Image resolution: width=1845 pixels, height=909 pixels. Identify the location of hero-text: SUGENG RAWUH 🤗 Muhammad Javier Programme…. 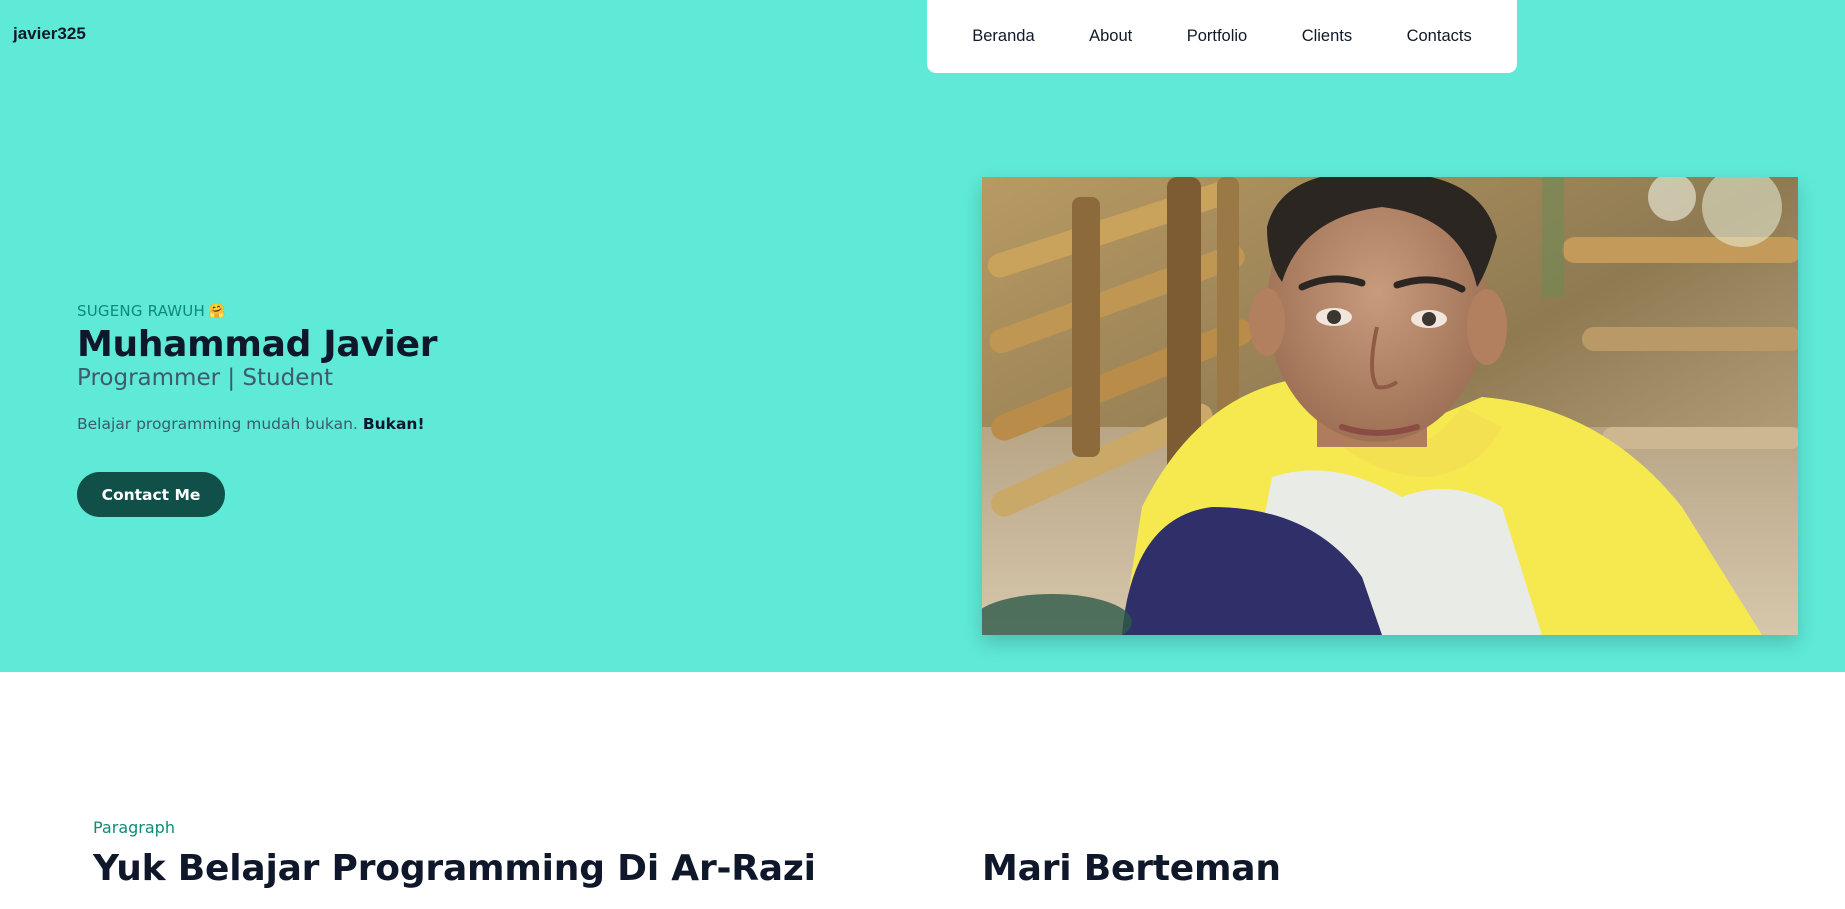
(427, 409).